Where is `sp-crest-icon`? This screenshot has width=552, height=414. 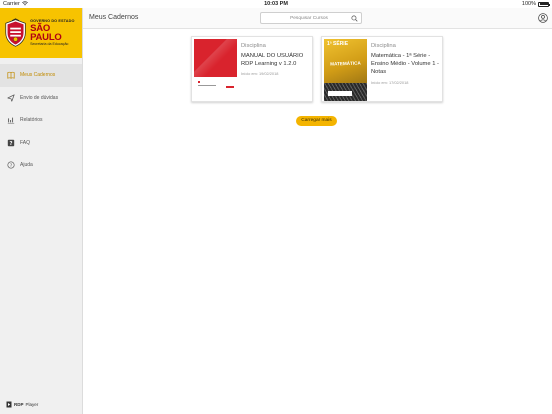
sp-crest-icon is located at coordinates (15, 32).